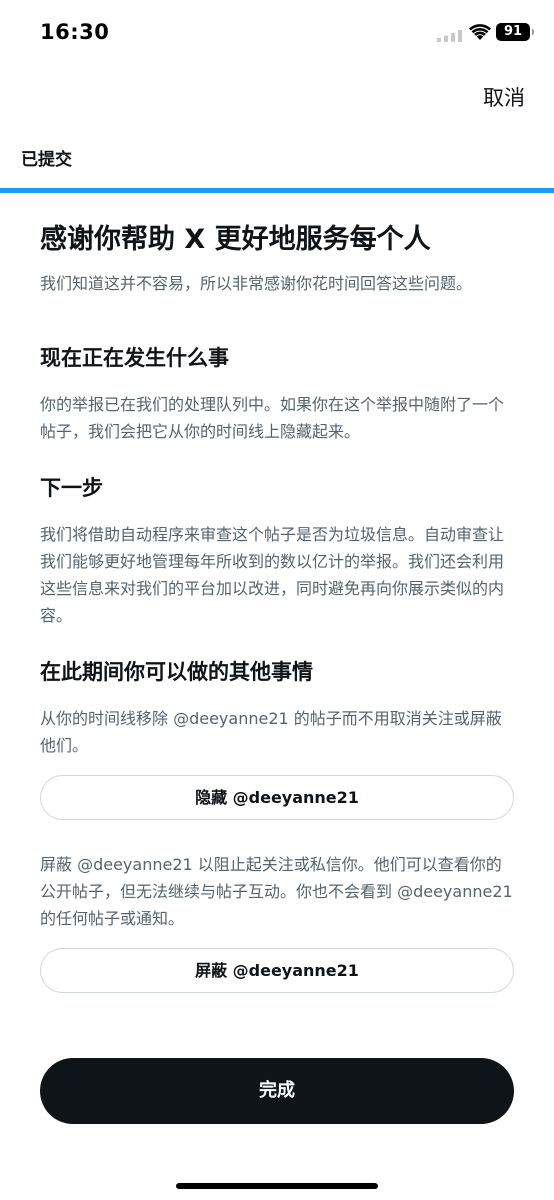 This screenshot has height=1200, width=554. Describe the element at coordinates (176, 672) in the screenshot. I see `section-heading-other-actions: 在此期间你可以做的其他事情` at that location.